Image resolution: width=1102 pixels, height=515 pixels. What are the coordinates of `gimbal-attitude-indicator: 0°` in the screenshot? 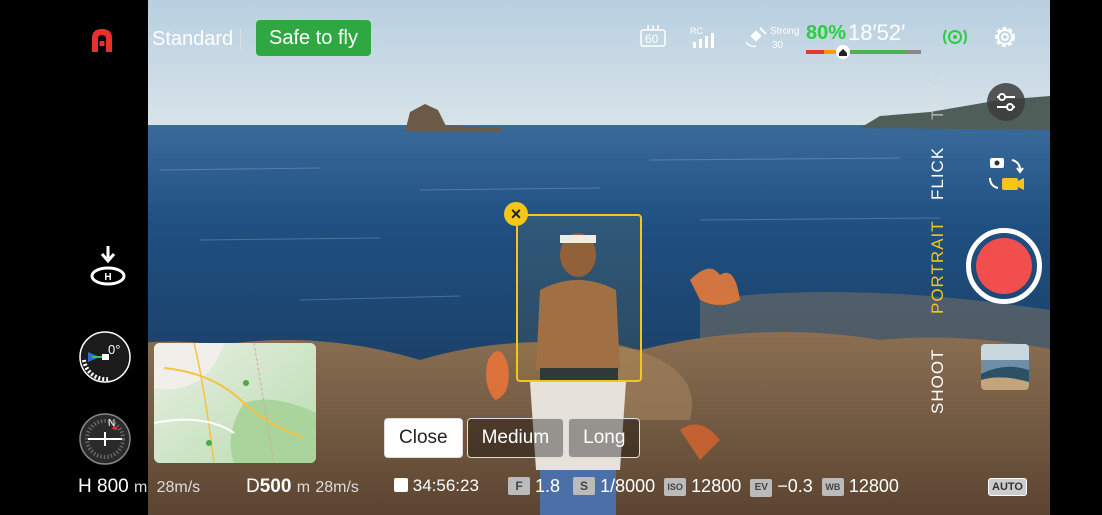 It's located at (105, 357).